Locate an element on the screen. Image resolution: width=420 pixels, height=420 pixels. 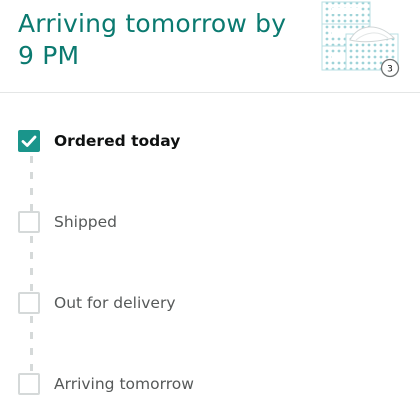
step-out-for-delivery: Out for delivery is located at coordinates (97, 303).